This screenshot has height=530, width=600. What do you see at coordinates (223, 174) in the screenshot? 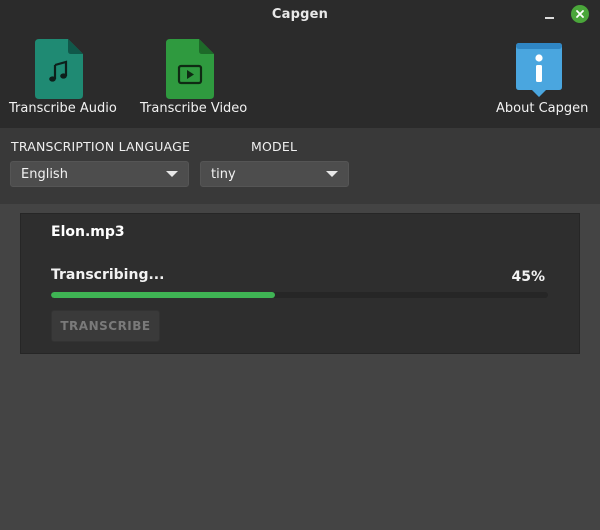
I see `model-value: tiny` at bounding box center [223, 174].